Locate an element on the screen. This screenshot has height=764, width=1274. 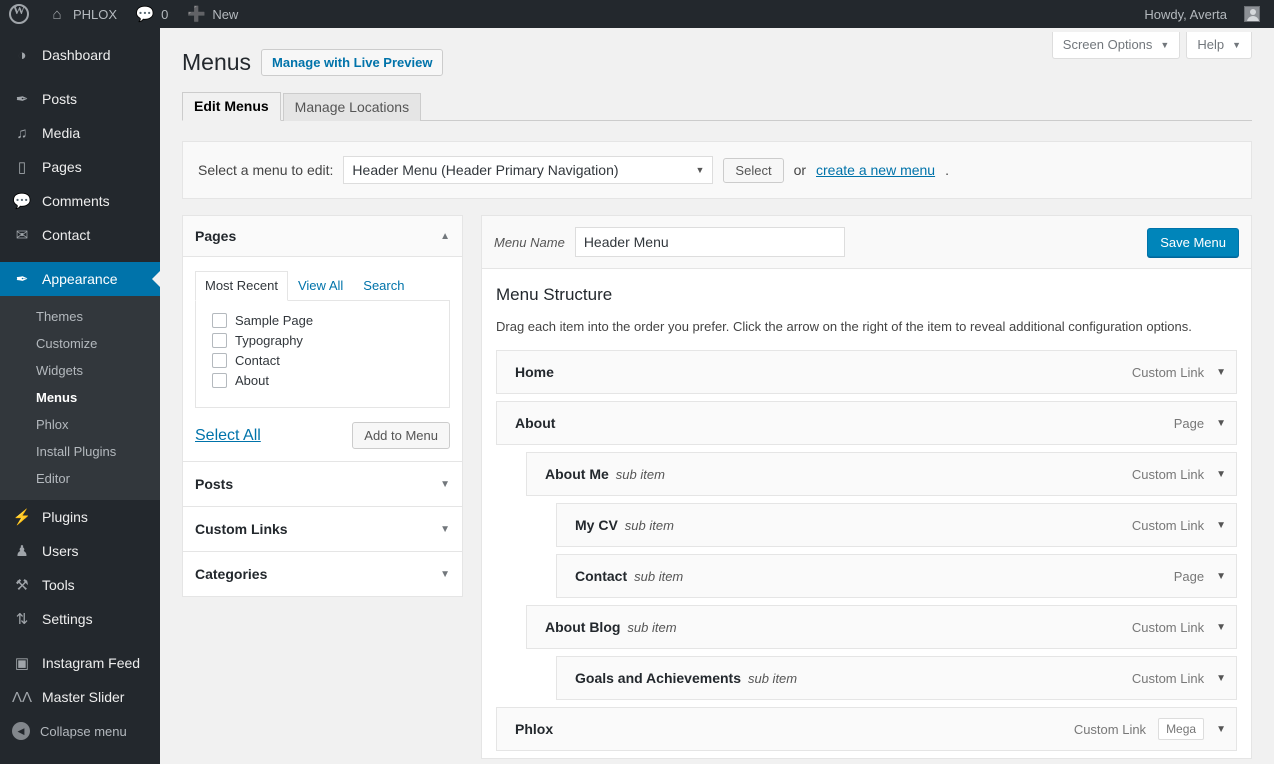
sidebar-subitem-editor: Editor is located at coordinates (80, 478).